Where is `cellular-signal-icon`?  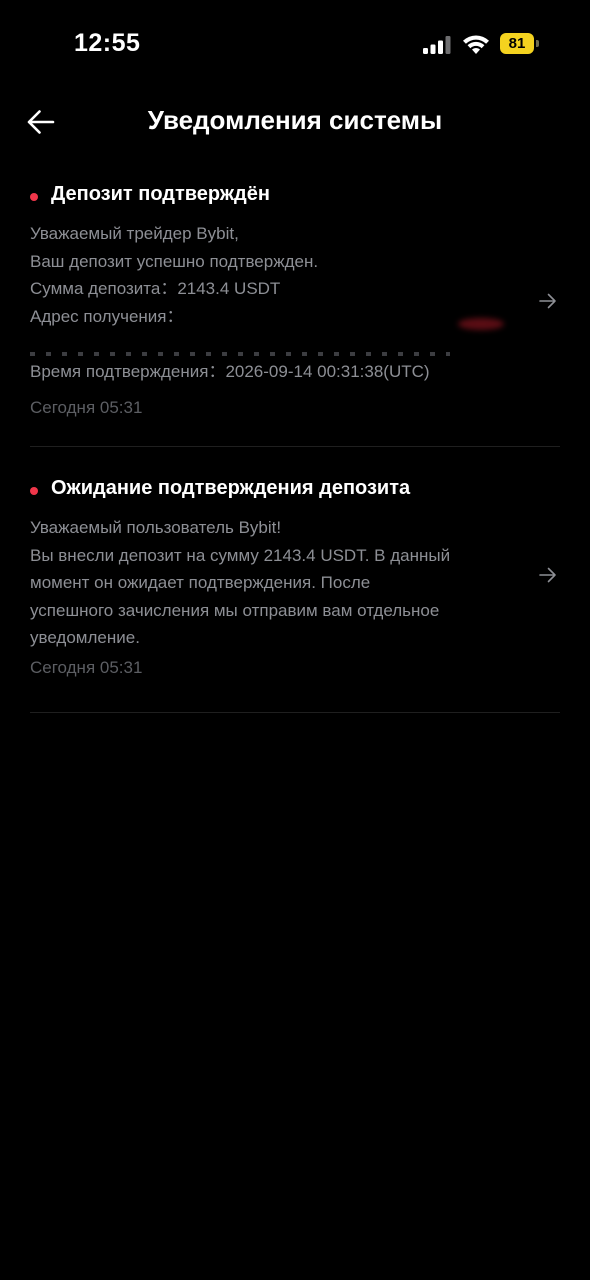
cellular-signal-icon is located at coordinates (437, 45).